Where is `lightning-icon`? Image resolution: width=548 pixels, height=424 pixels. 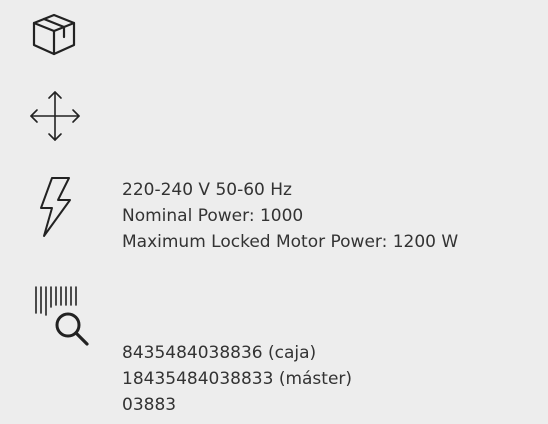 lightning-icon is located at coordinates (56, 207).